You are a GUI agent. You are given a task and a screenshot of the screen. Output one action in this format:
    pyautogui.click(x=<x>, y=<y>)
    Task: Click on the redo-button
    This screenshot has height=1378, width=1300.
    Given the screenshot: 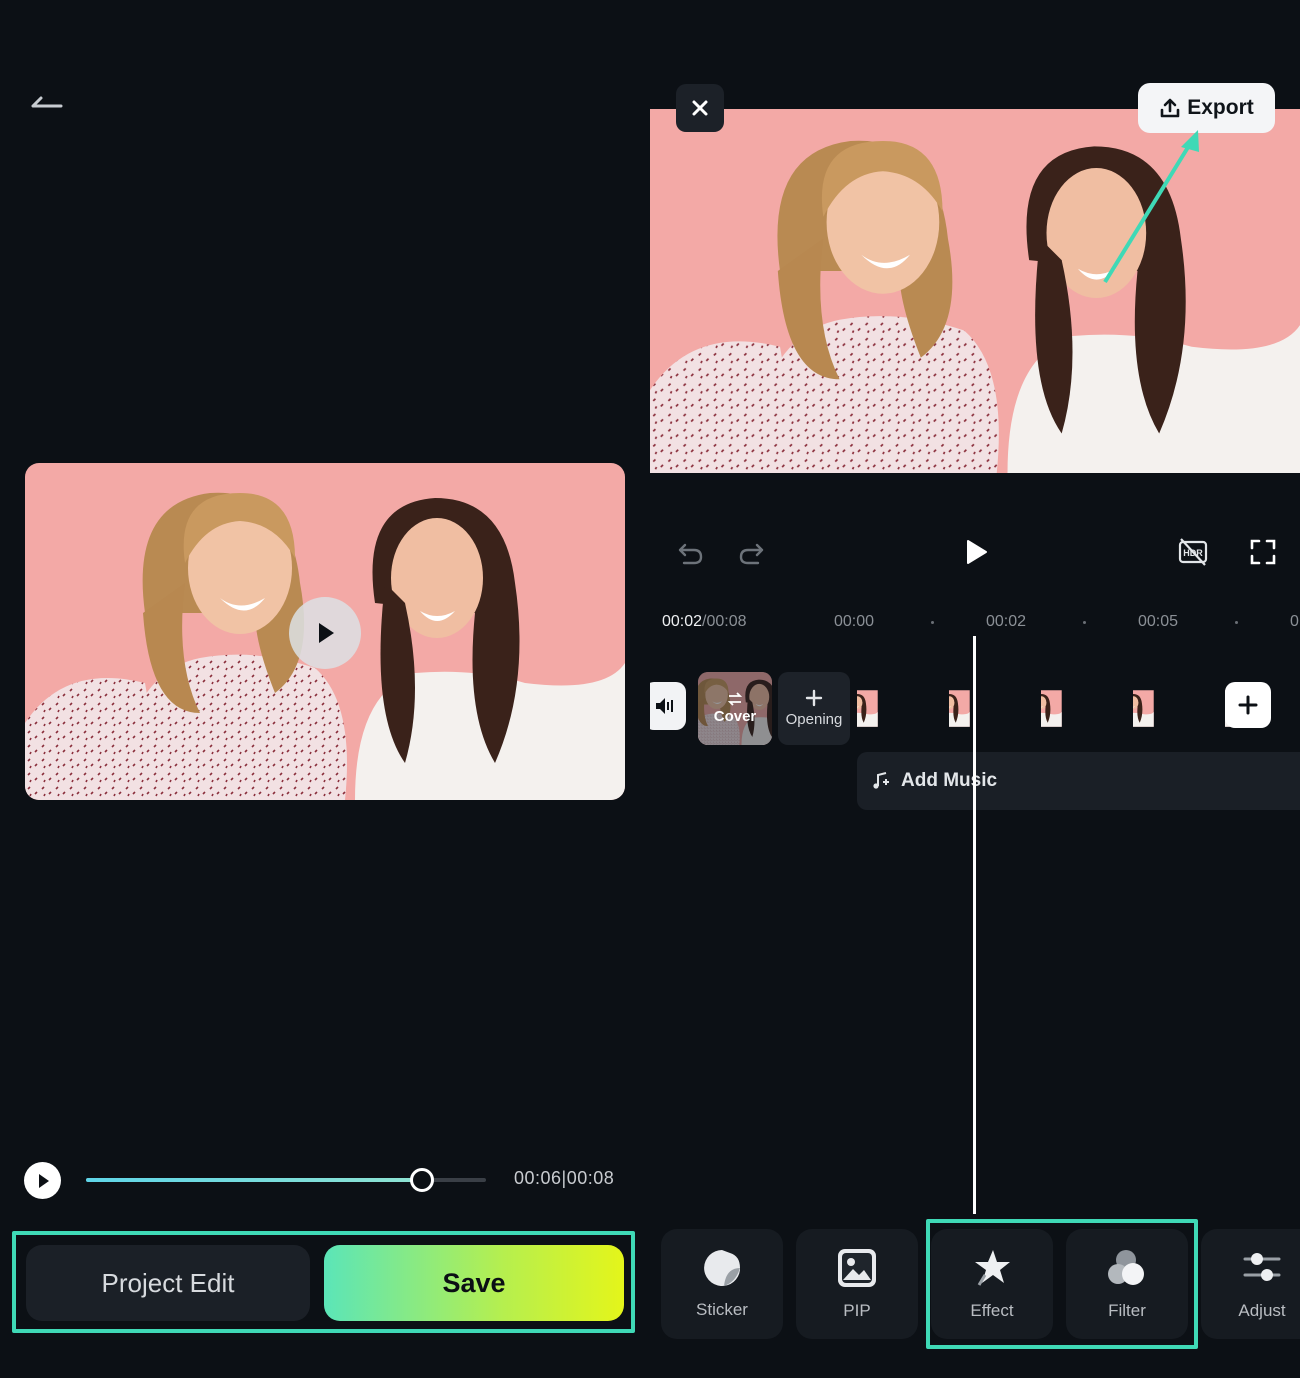 What is the action you would take?
    pyautogui.click(x=752, y=552)
    